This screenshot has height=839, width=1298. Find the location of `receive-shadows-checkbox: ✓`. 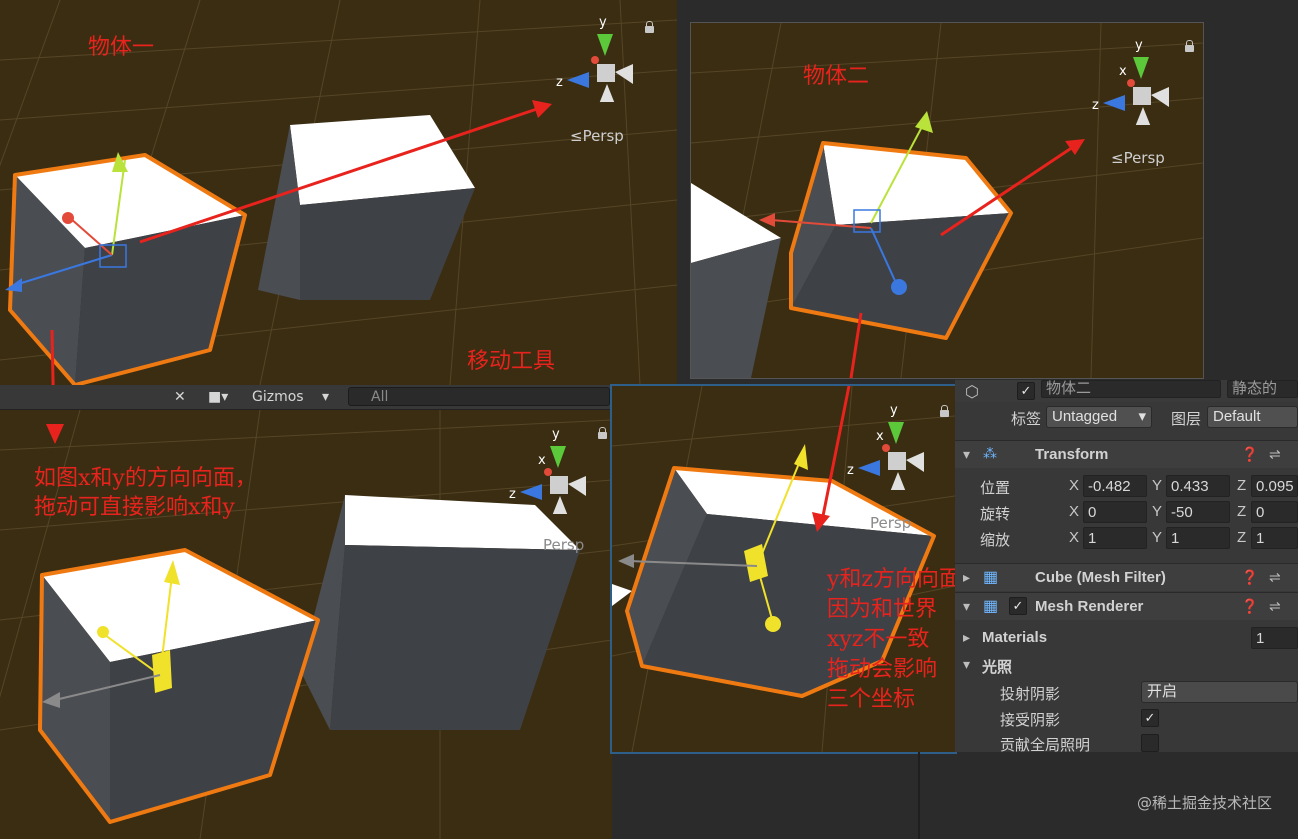

receive-shadows-checkbox: ✓ is located at coordinates (1150, 718).